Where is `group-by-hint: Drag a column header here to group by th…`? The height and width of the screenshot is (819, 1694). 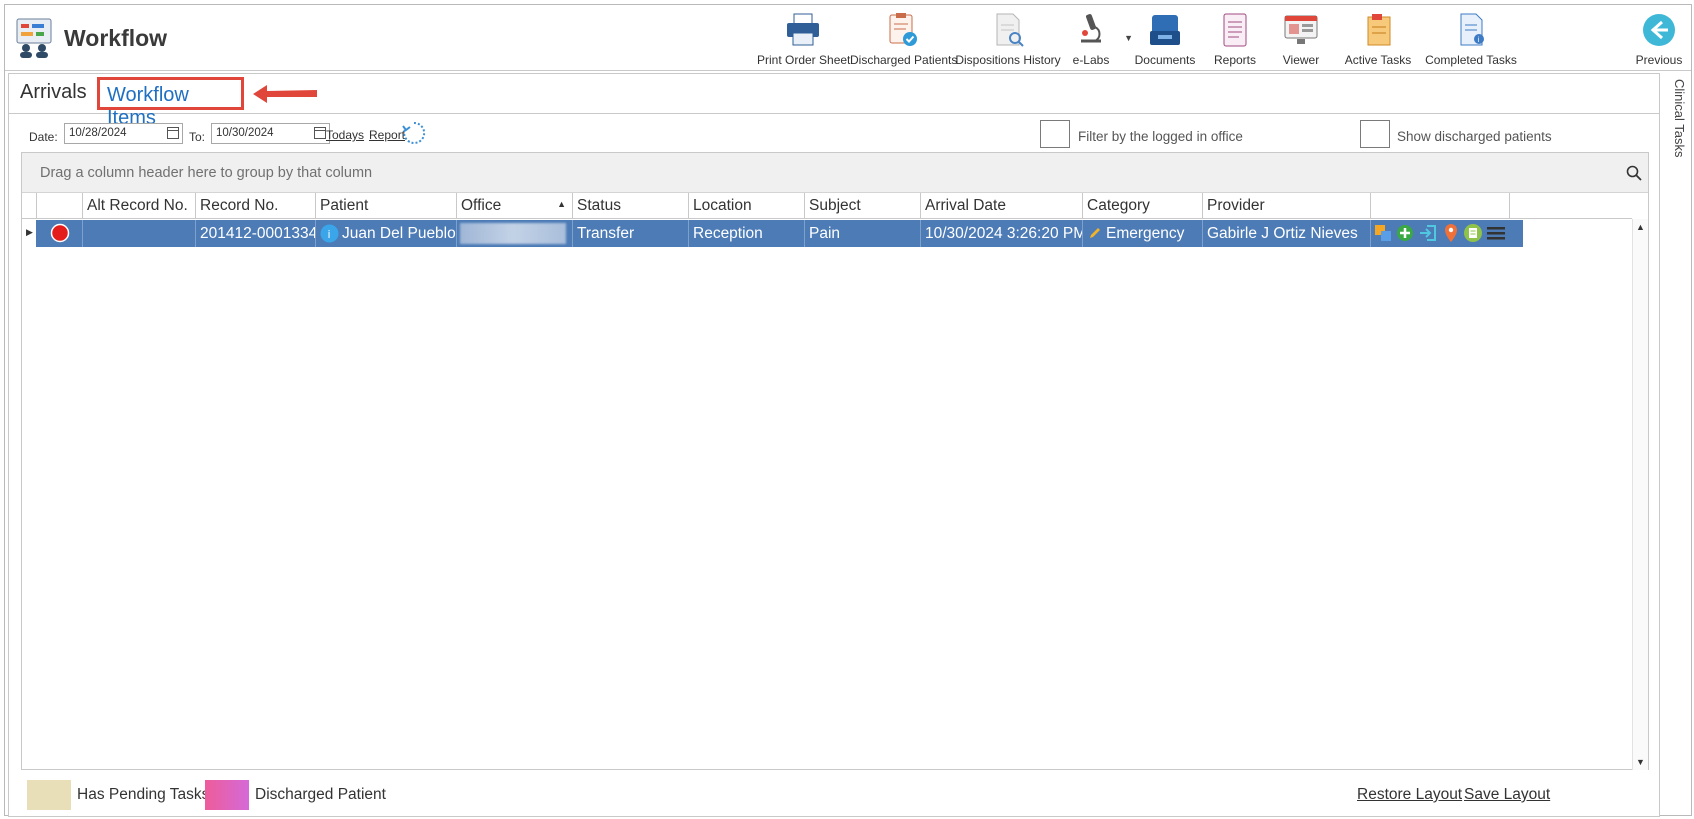 group-by-hint: Drag a column header here to group by th… is located at coordinates (206, 173).